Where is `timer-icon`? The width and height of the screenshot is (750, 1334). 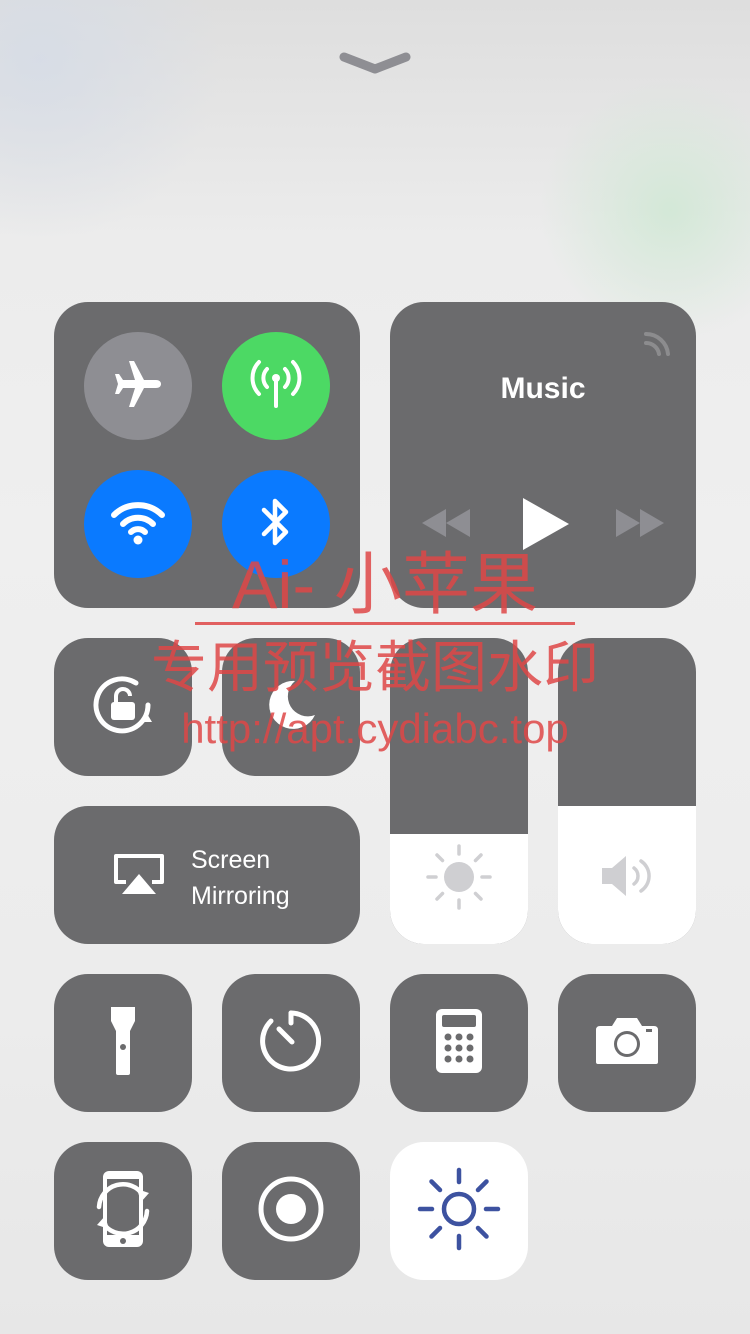 timer-icon is located at coordinates (291, 1043).